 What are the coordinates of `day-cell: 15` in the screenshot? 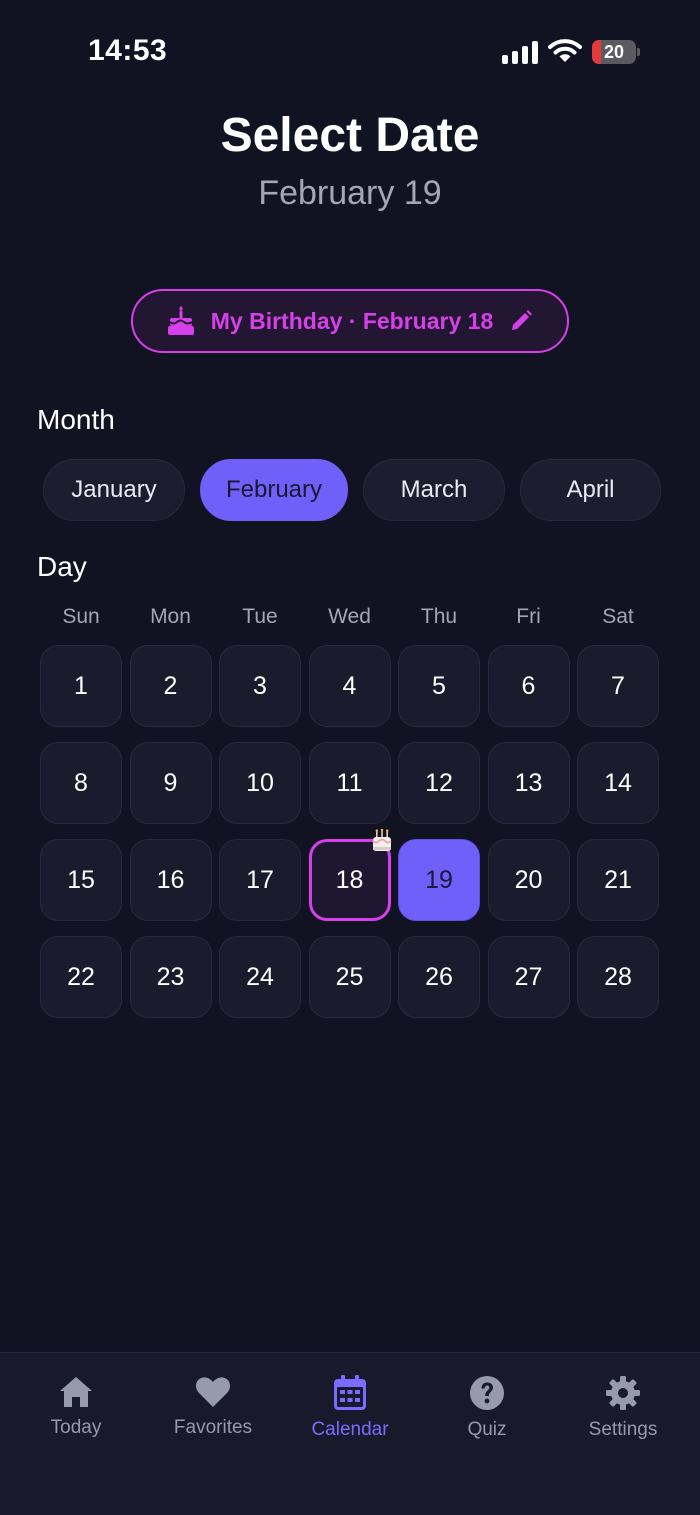 It's located at (81, 880).